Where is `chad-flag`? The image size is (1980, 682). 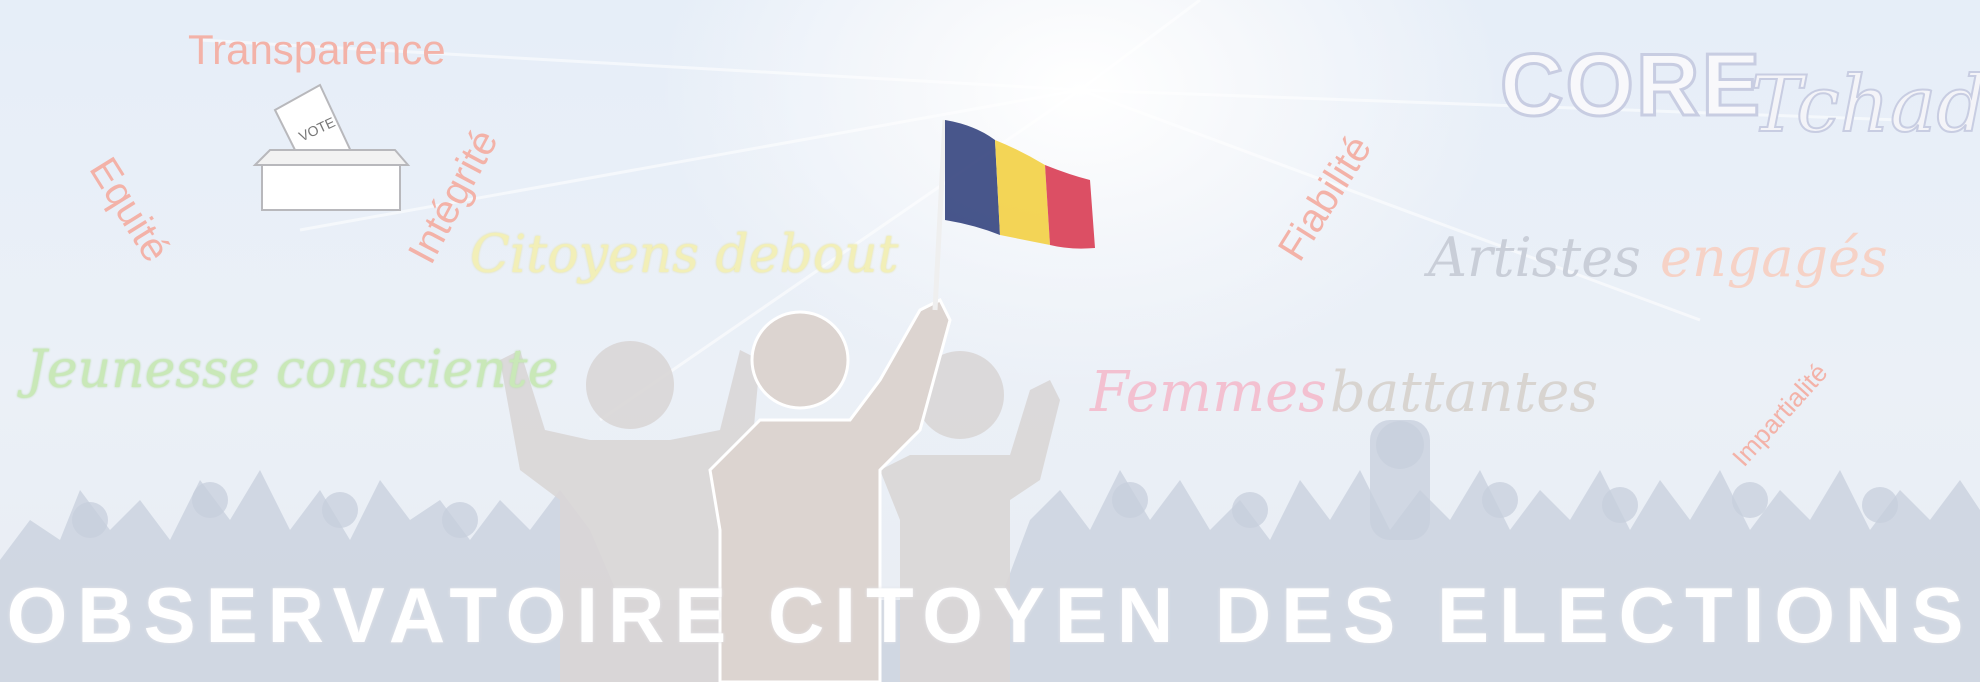 chad-flag is located at coordinates (1020, 184).